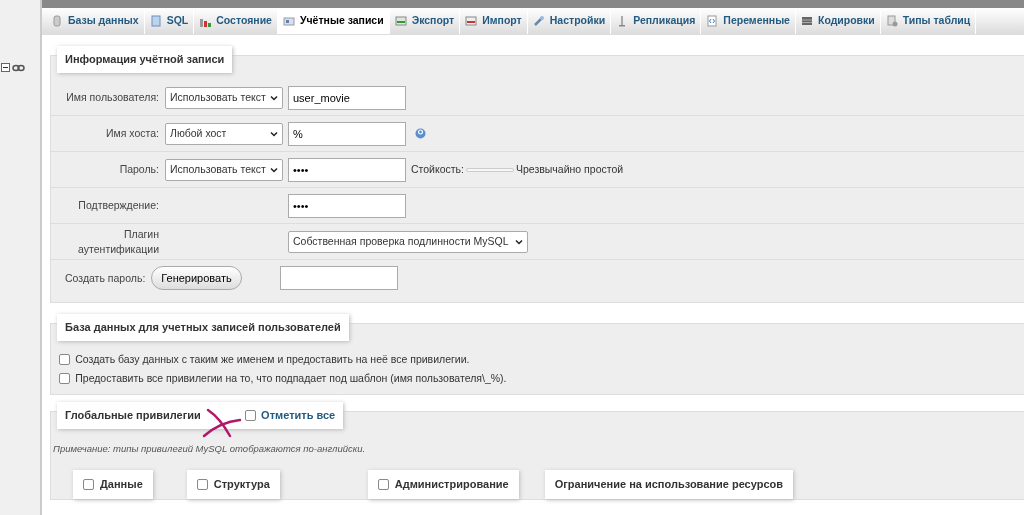 This screenshot has width=1024, height=515. What do you see at coordinates (241, 485) in the screenshot?
I see `group-title: Структура` at bounding box center [241, 485].